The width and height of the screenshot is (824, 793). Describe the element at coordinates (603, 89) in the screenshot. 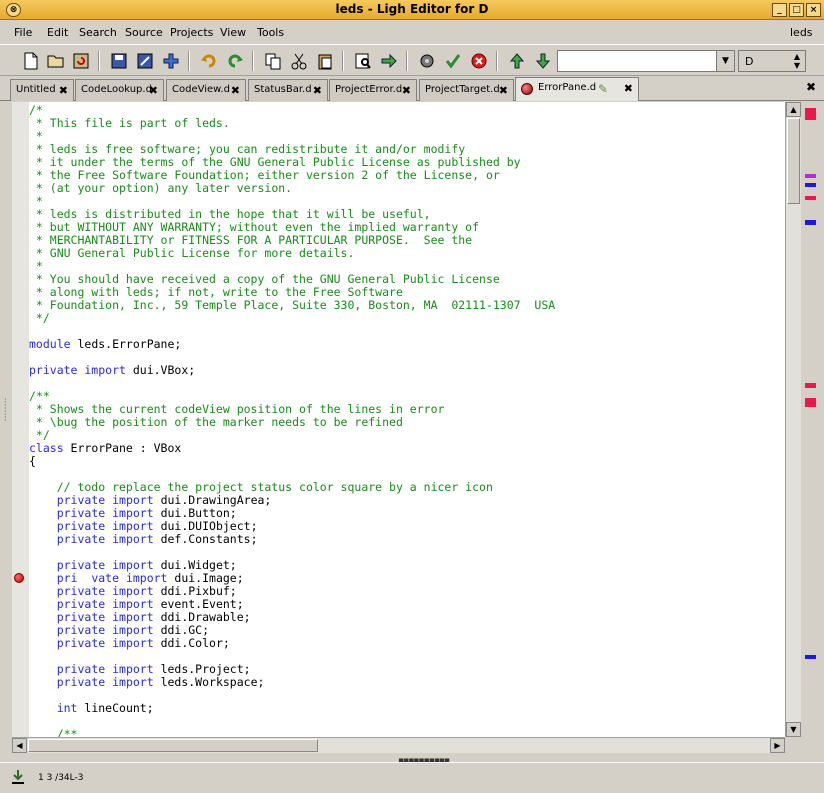

I see `modified-icon: ✎` at that location.